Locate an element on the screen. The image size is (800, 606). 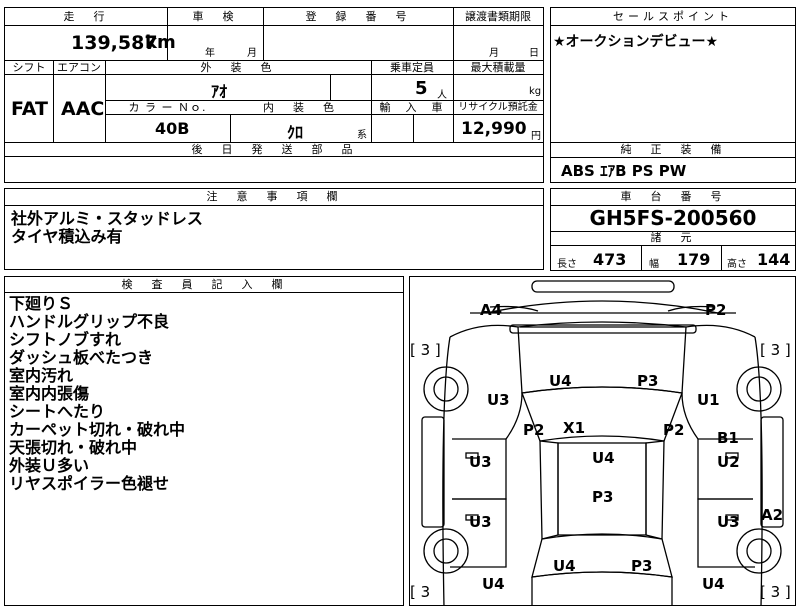
capacity-label: 乗車定員 is located at coordinates (412, 67).